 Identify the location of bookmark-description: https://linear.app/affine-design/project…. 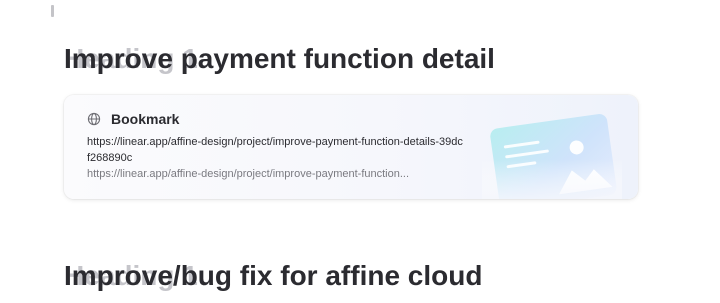
(275, 150).